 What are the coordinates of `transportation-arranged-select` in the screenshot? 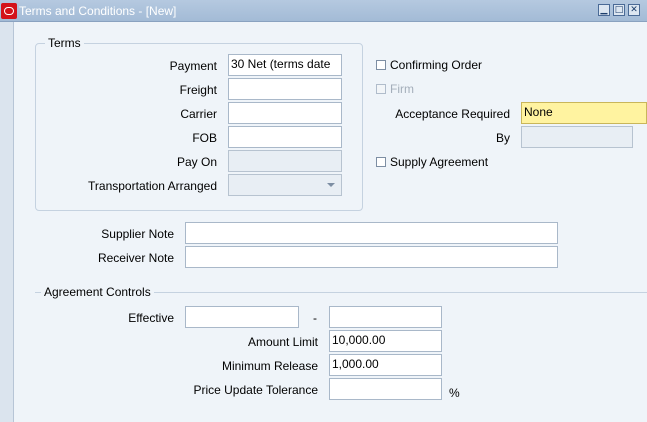 It's located at (285, 185).